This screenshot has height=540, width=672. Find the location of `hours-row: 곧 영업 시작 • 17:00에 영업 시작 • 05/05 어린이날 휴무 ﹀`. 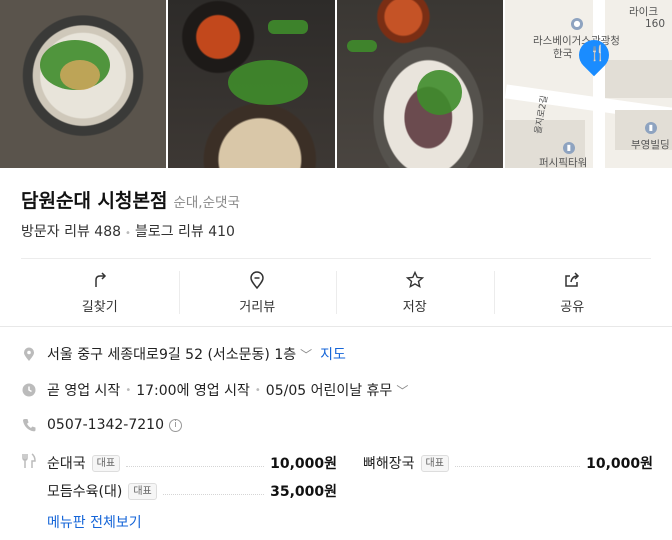

hours-row: 곧 영업 시작 • 17:00에 영업 시작 • 05/05 어린이날 휴무 ﹀ is located at coordinates (214, 390).